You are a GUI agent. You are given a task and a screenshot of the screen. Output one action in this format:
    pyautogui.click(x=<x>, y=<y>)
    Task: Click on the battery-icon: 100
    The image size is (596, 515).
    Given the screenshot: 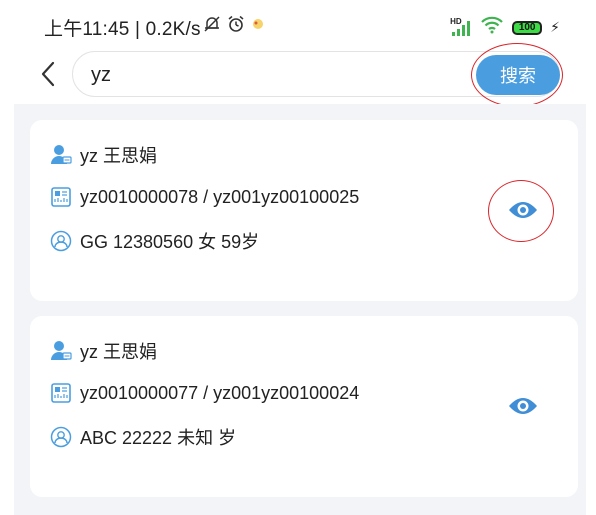 What is the action you would take?
    pyautogui.click(x=527, y=27)
    